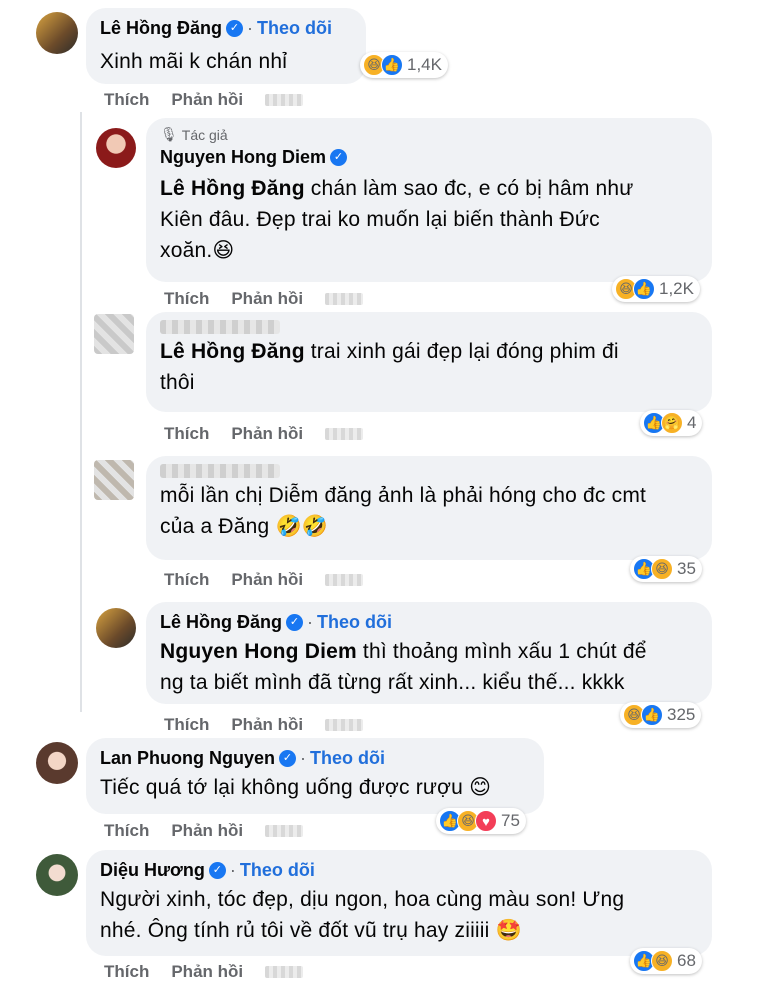 The width and height of the screenshot is (780, 982). I want to click on reaction-summary: 😆 👍 325, so click(661, 715).